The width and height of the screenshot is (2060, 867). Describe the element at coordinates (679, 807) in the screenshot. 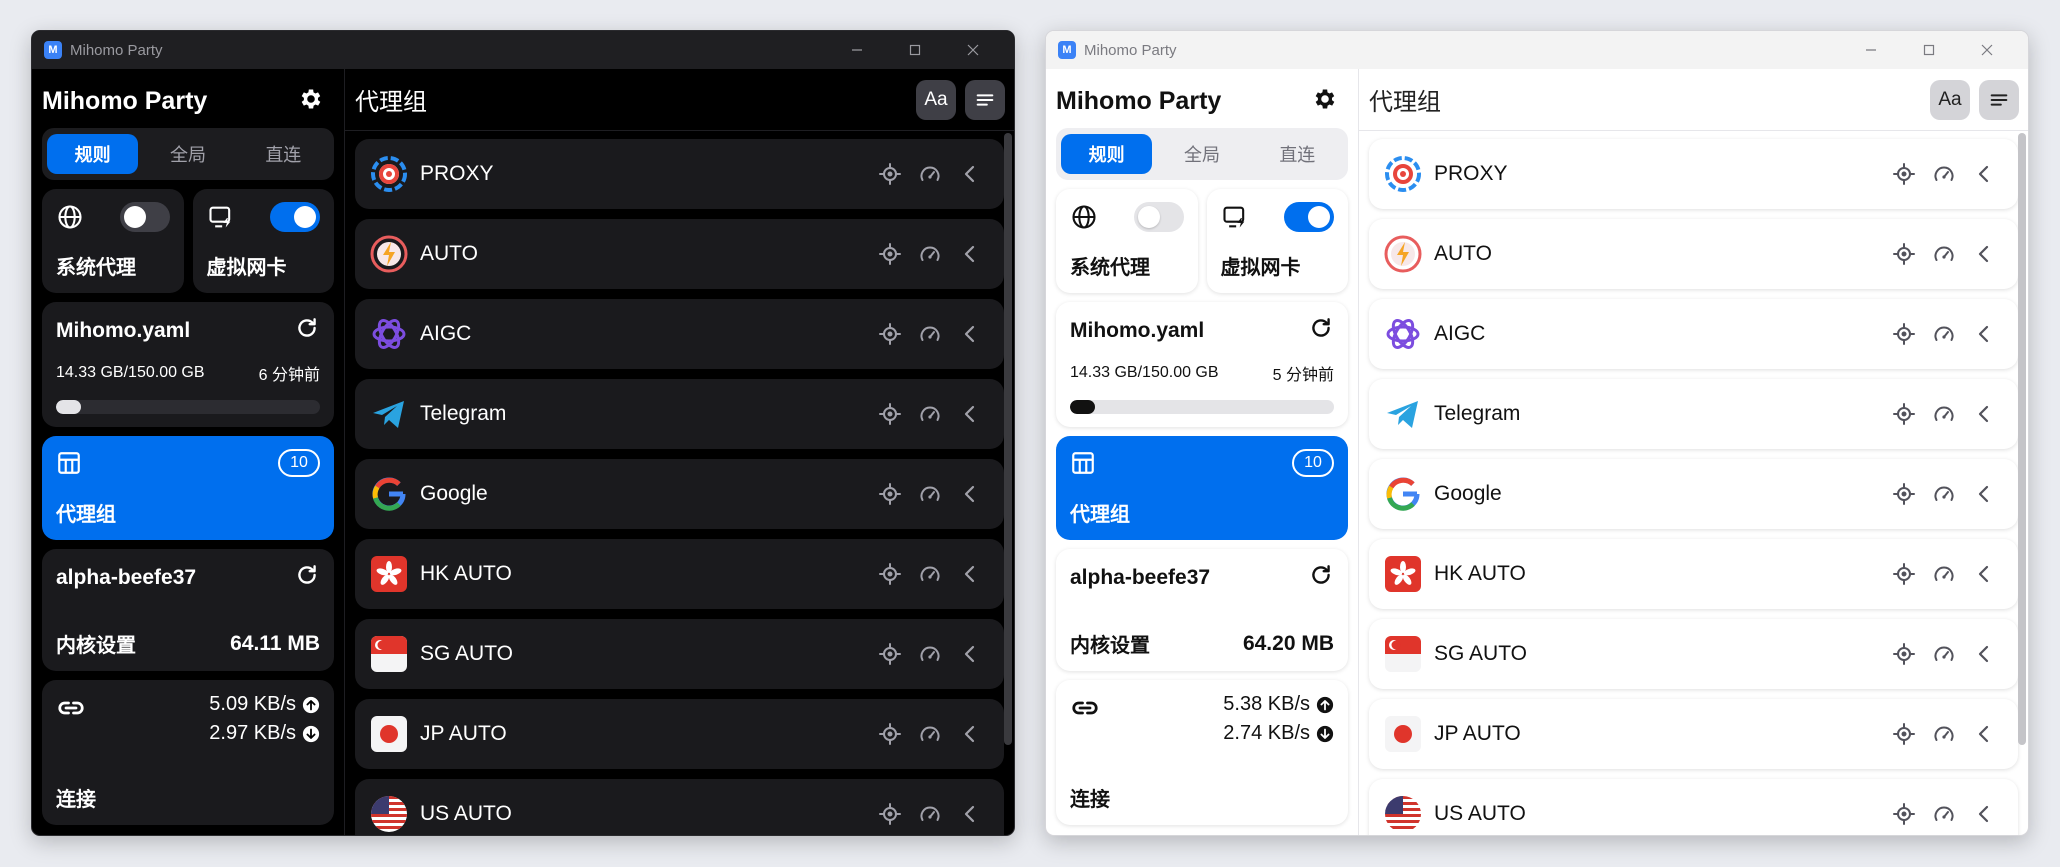

I see `group-item: US AUTO` at that location.